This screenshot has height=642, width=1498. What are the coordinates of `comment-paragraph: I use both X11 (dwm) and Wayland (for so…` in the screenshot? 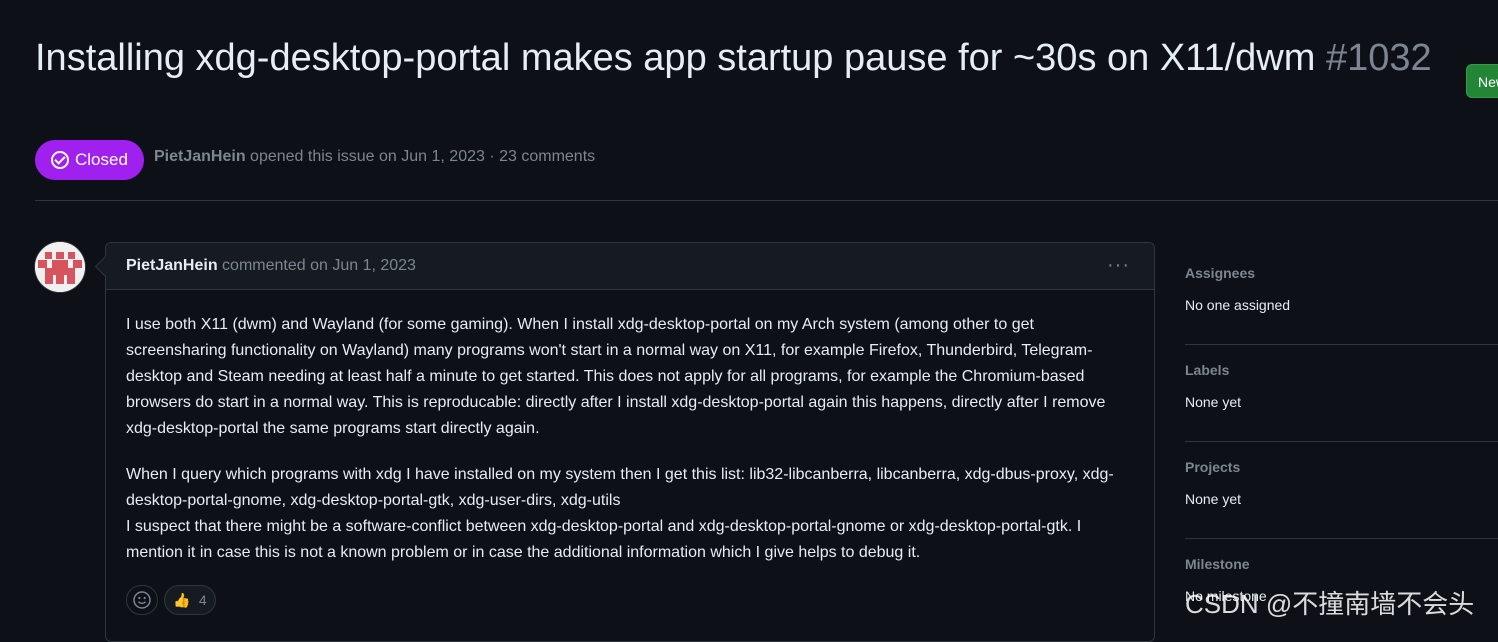 It's located at (616, 376).